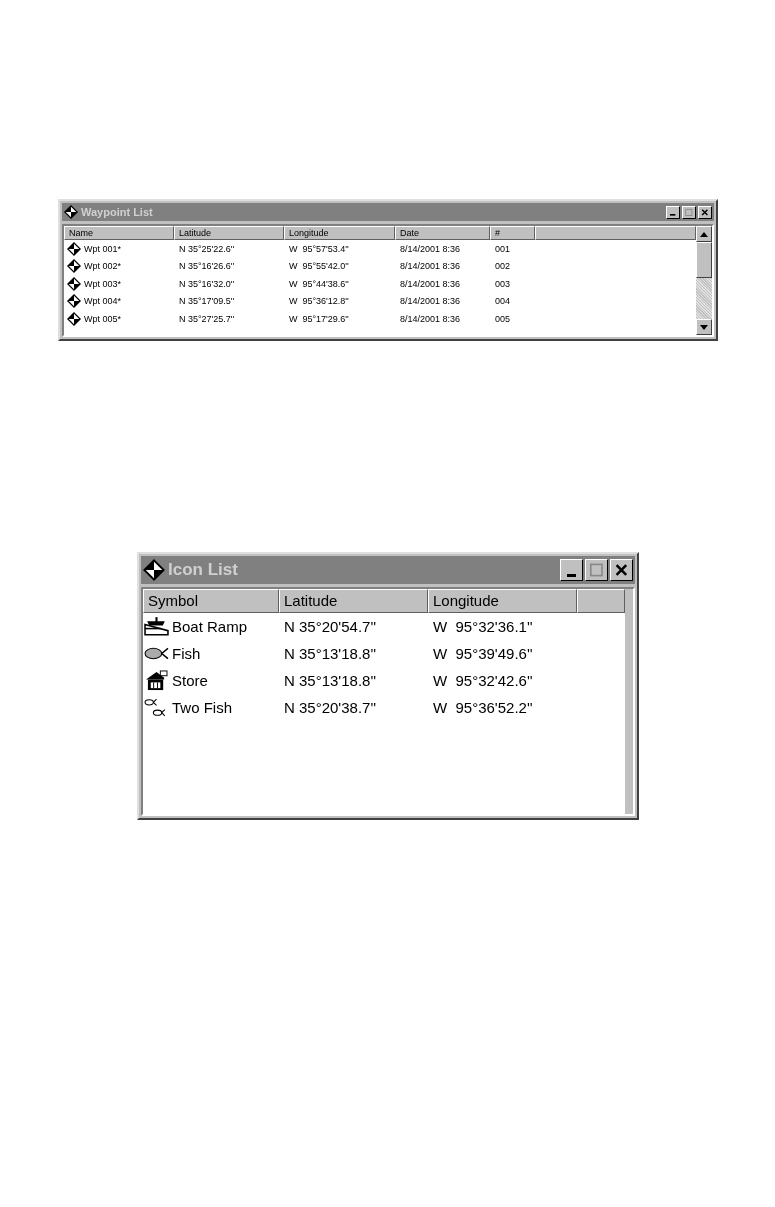 This screenshot has height=1207, width=775. Describe the element at coordinates (103, 266) in the screenshot. I see `waypoint-name: Wpt 002*` at that location.